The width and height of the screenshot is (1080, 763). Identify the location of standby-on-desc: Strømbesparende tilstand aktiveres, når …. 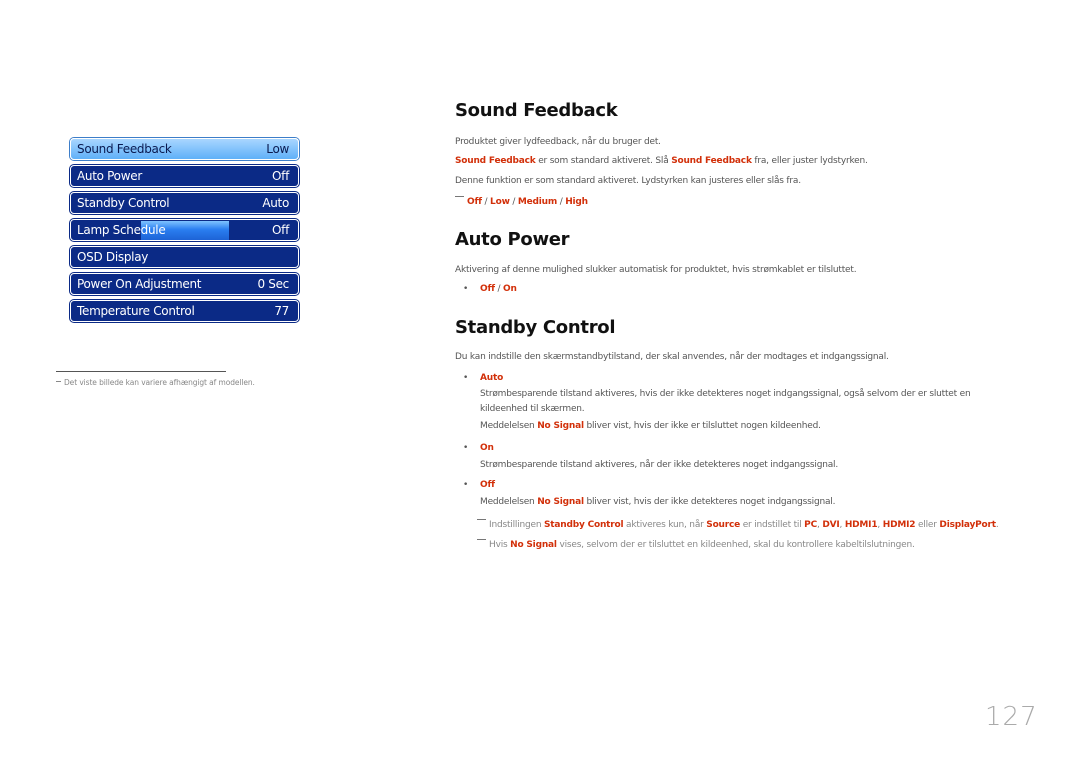
(659, 465).